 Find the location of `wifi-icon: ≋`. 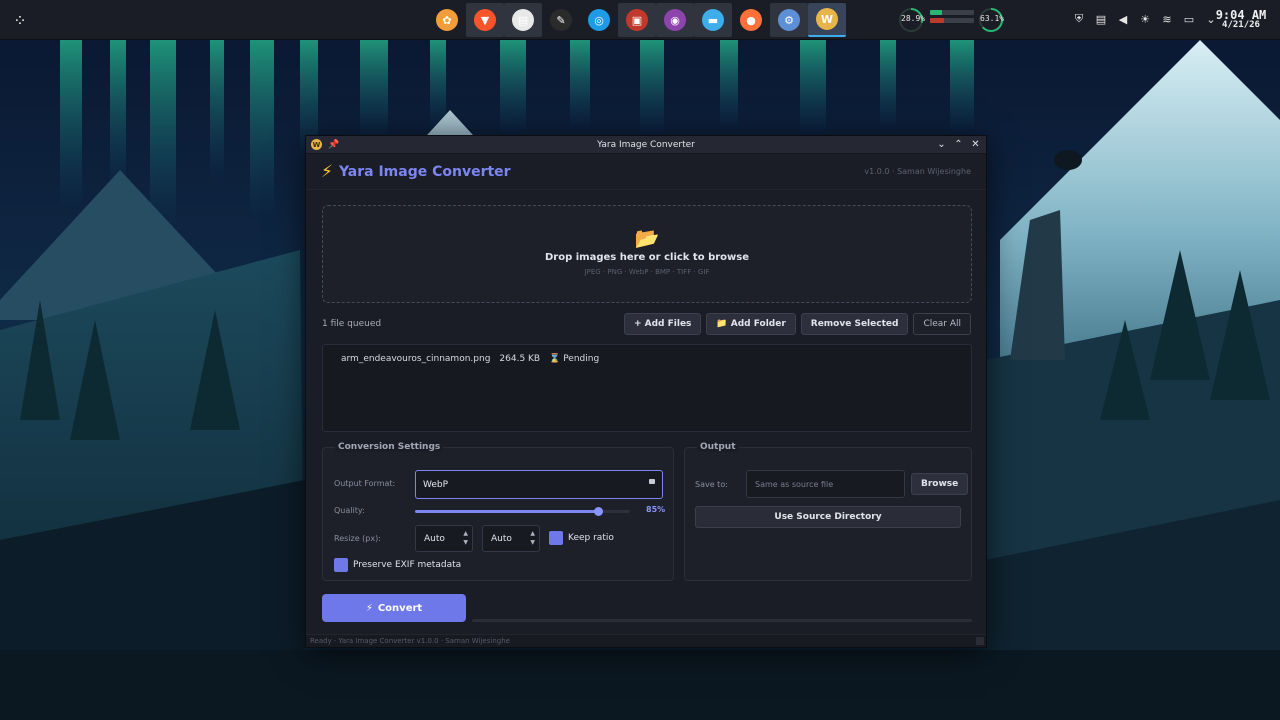

wifi-icon: ≋ is located at coordinates (1167, 19).